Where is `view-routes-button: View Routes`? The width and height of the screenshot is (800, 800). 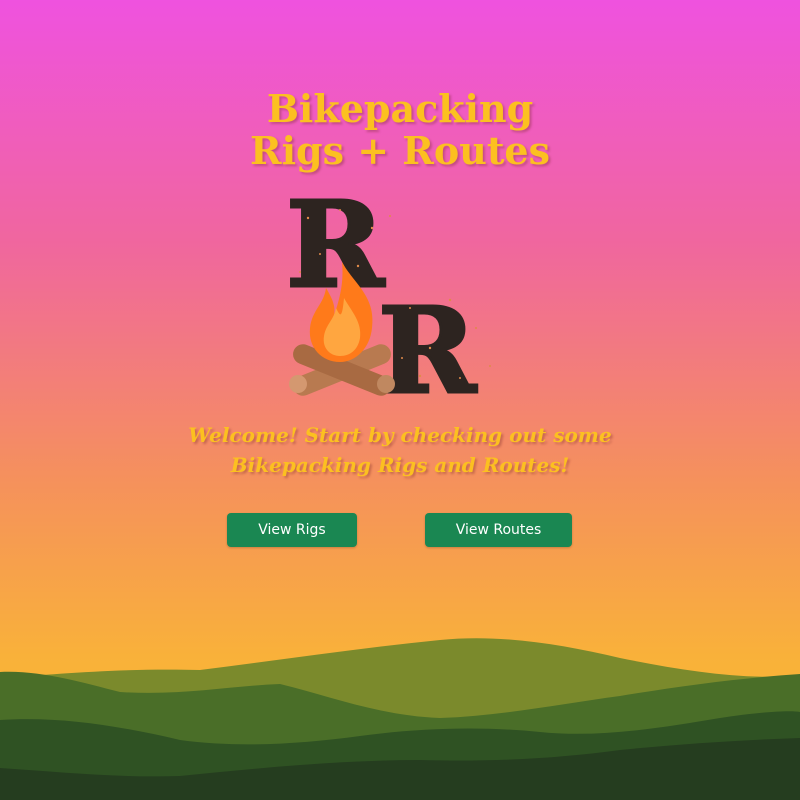 view-routes-button: View Routes is located at coordinates (498, 530).